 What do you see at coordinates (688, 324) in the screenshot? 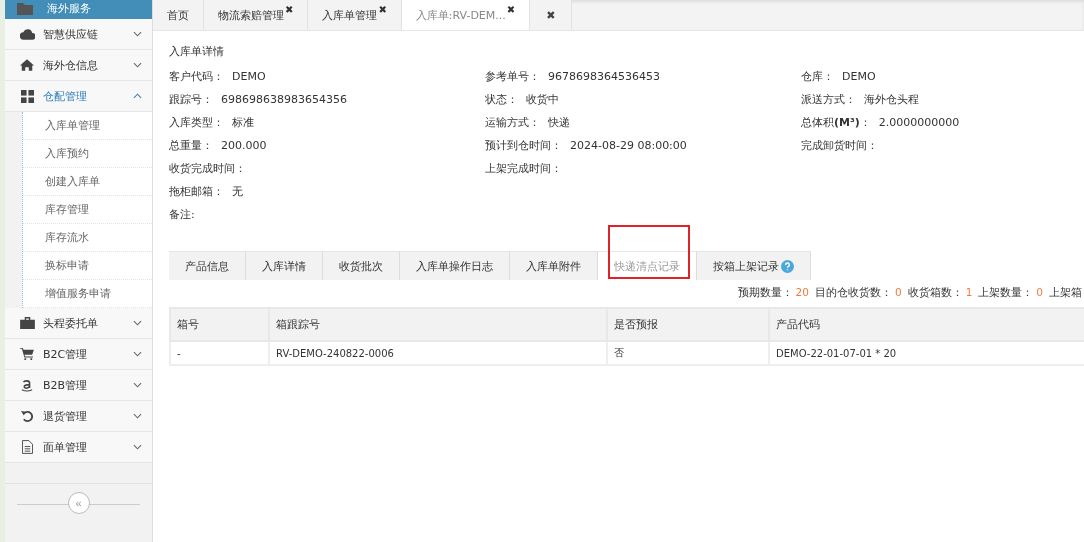
I see `column-header: 是否预报` at bounding box center [688, 324].